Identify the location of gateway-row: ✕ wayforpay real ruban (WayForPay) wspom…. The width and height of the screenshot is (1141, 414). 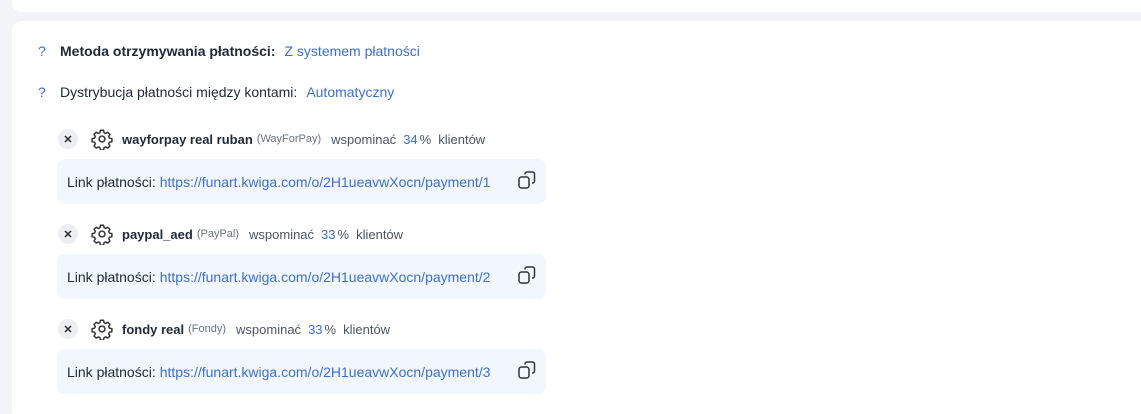
(271, 139).